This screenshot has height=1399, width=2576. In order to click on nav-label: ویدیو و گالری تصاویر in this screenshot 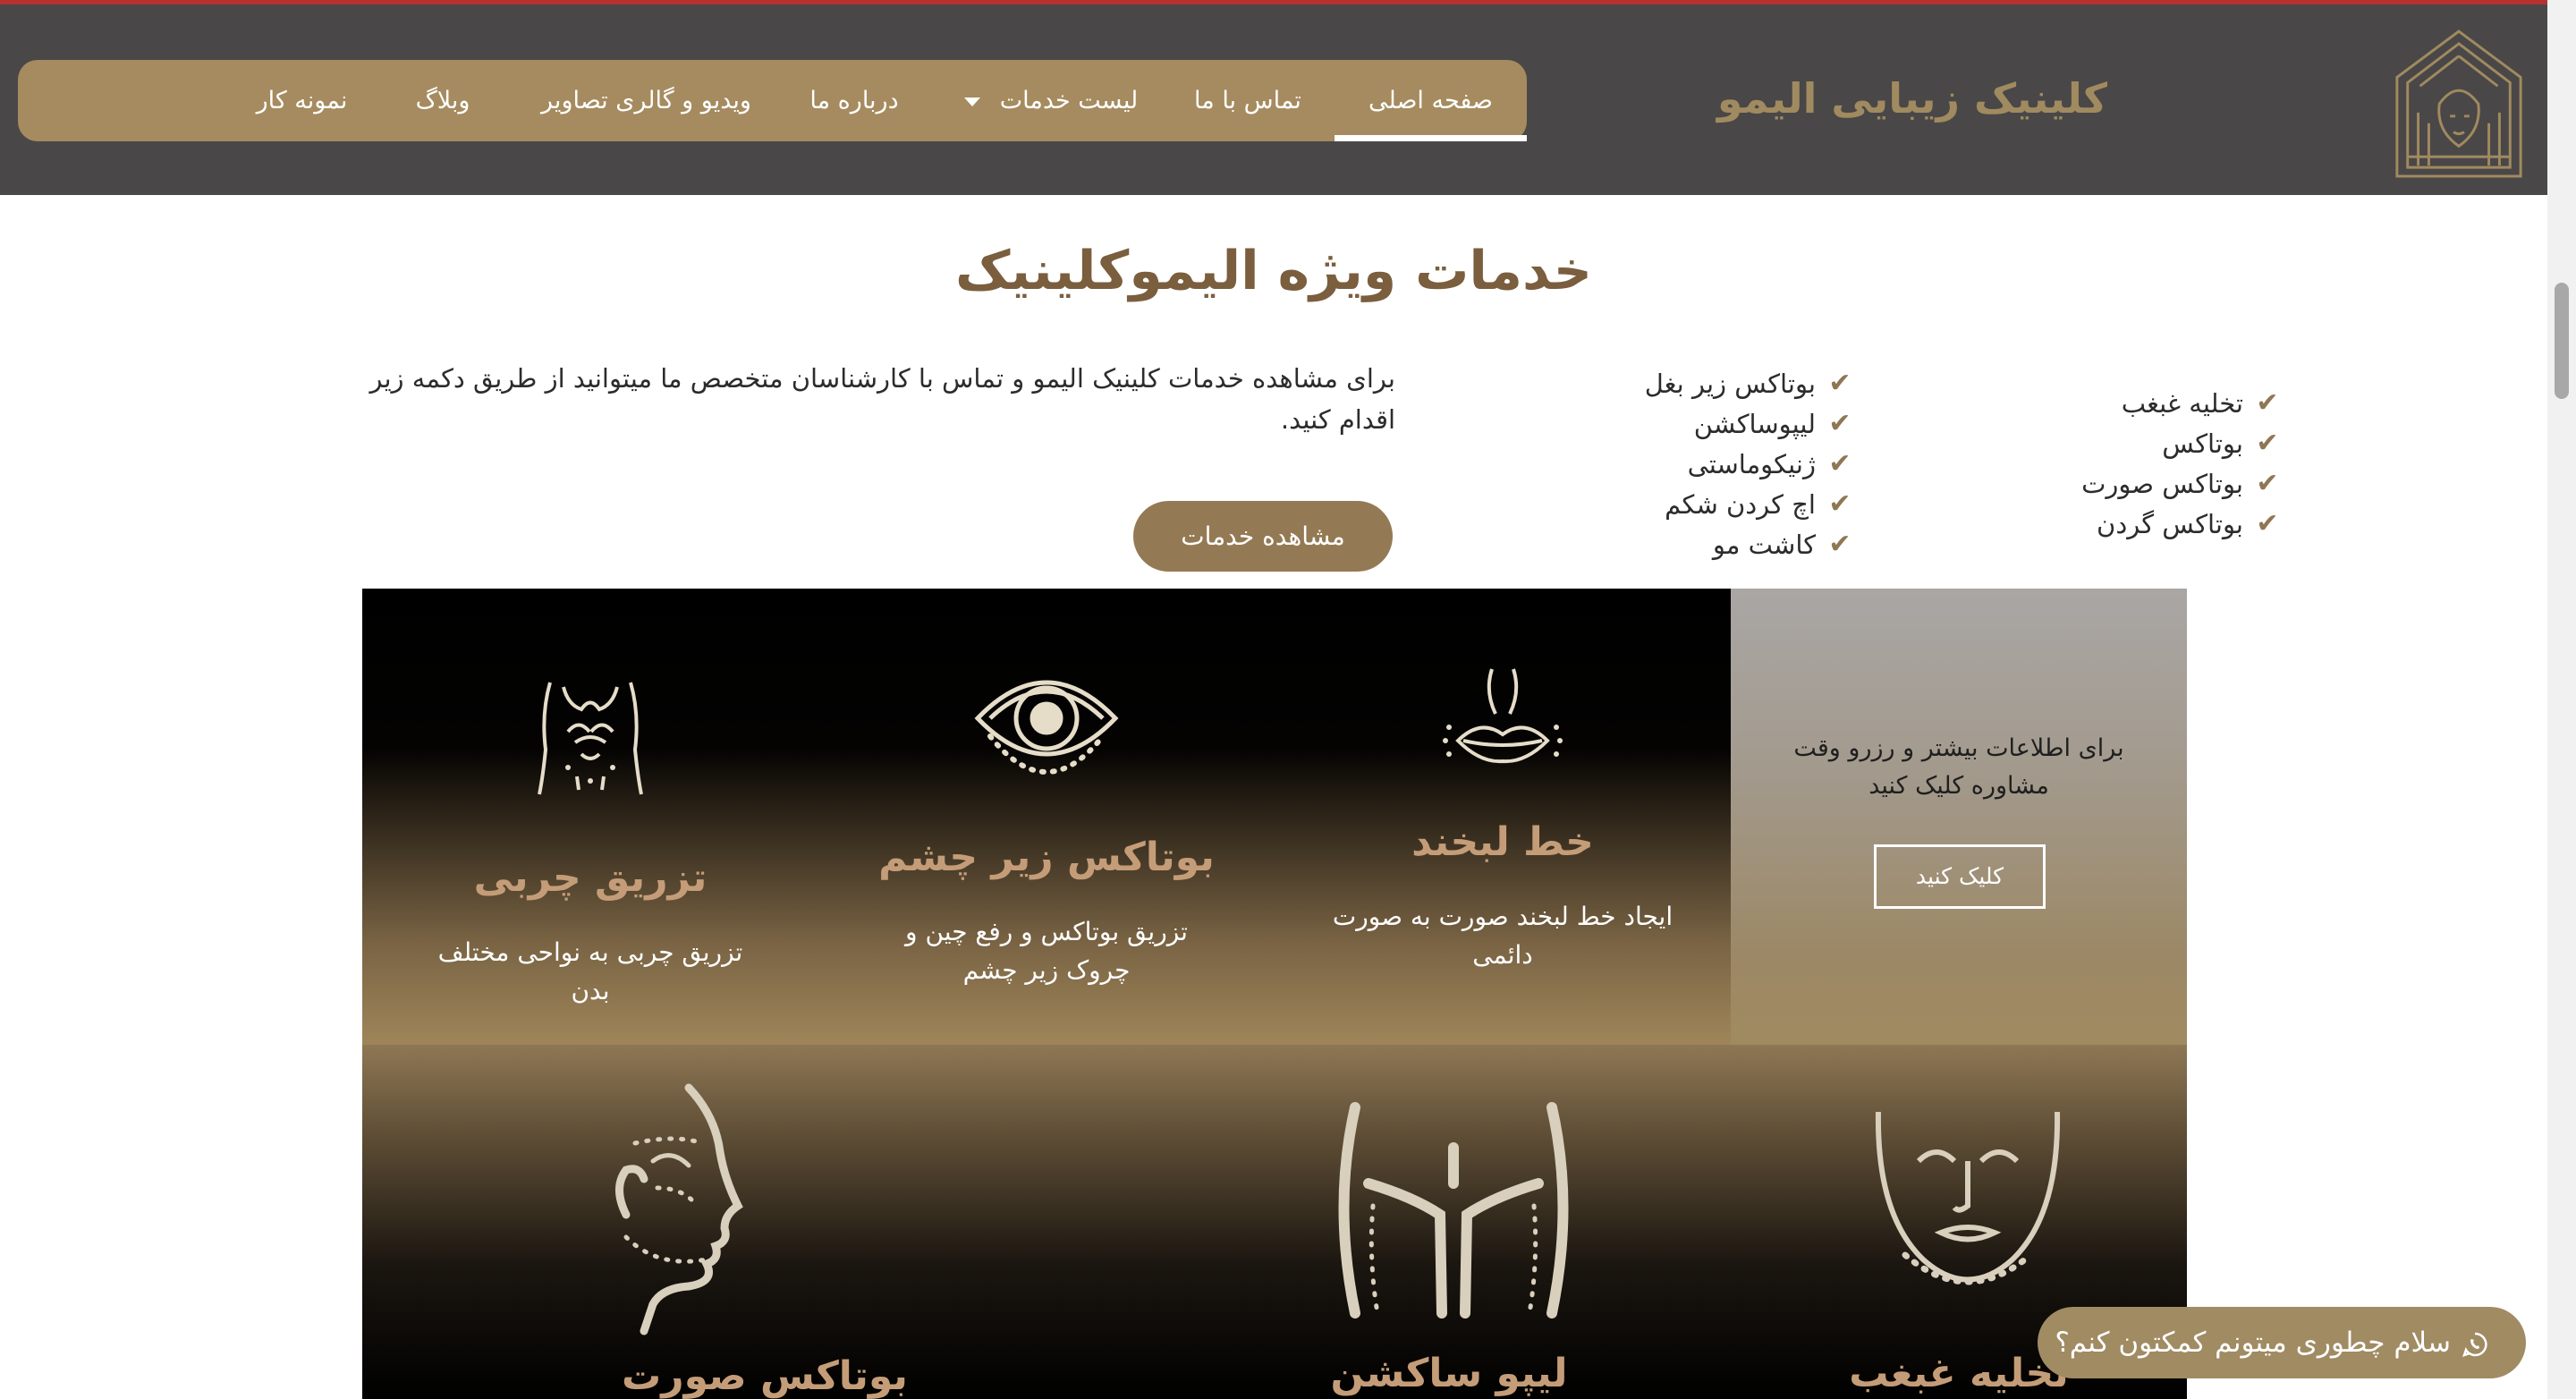, I will do `click(646, 100)`.